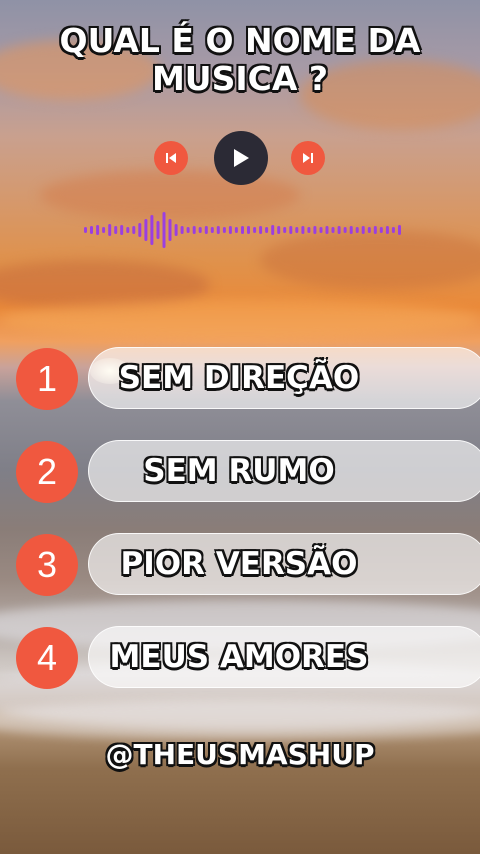  I want to click on answer-option-1: 1 SEM DIREÇÃO, so click(240, 379).